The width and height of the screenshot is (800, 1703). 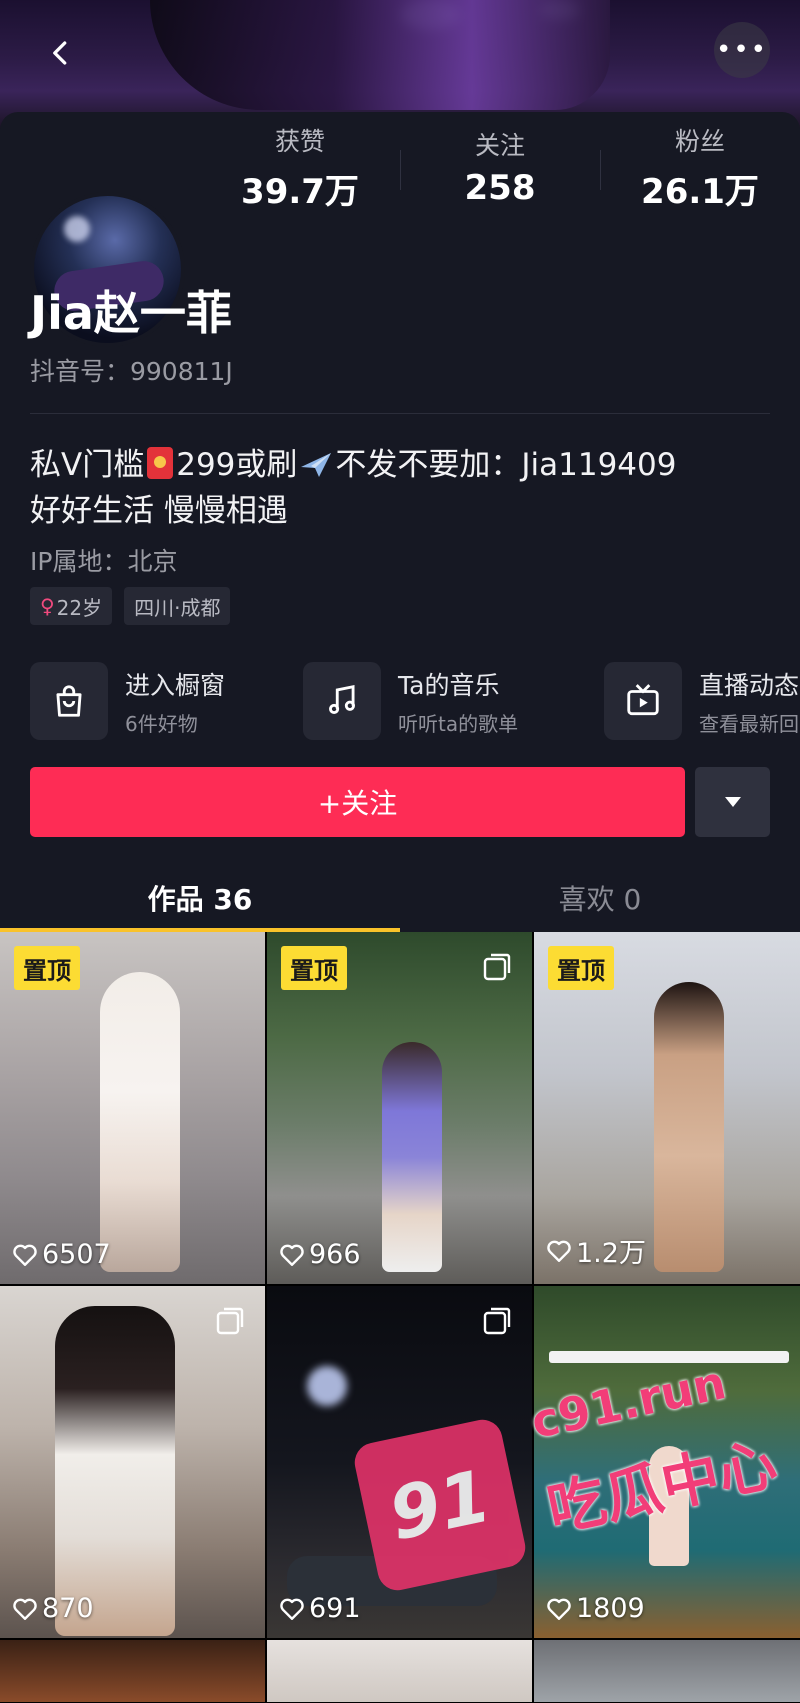 What do you see at coordinates (131, 313) in the screenshot?
I see `profile-name: Jia赵一菲` at bounding box center [131, 313].